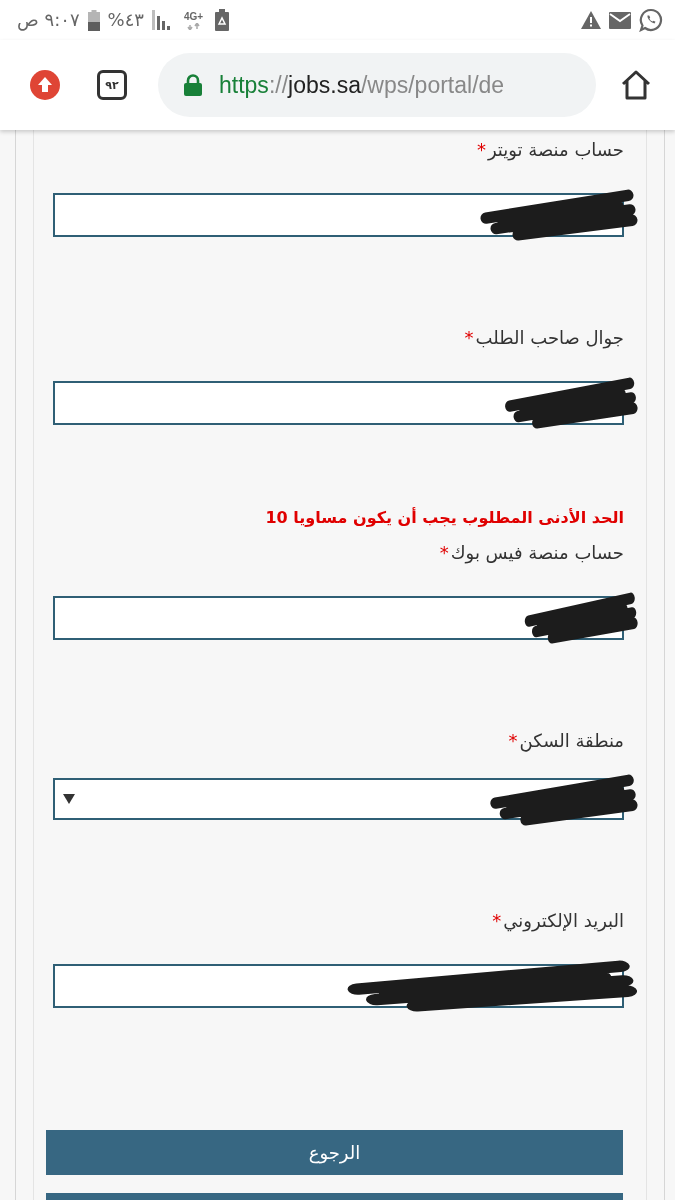 This screenshot has height=1200, width=675. What do you see at coordinates (48, 20) in the screenshot?
I see `status-time: ٩:٠٧ ص` at bounding box center [48, 20].